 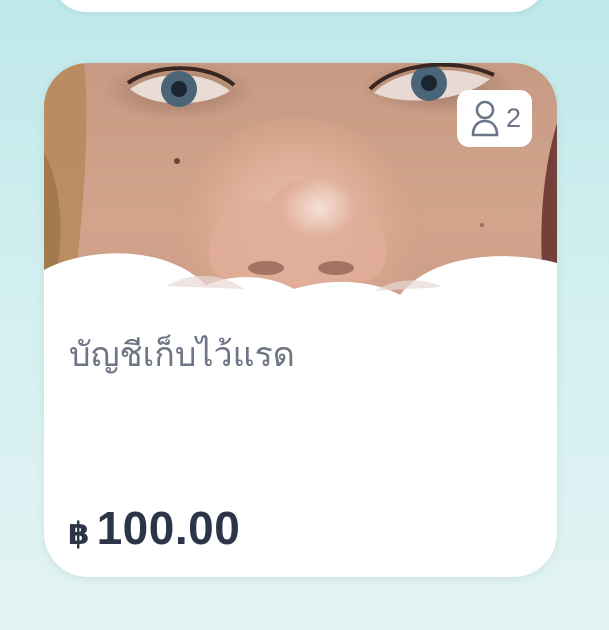 What do you see at coordinates (182, 355) in the screenshot?
I see `account-name: บัญชีเก็บไว้แรด` at bounding box center [182, 355].